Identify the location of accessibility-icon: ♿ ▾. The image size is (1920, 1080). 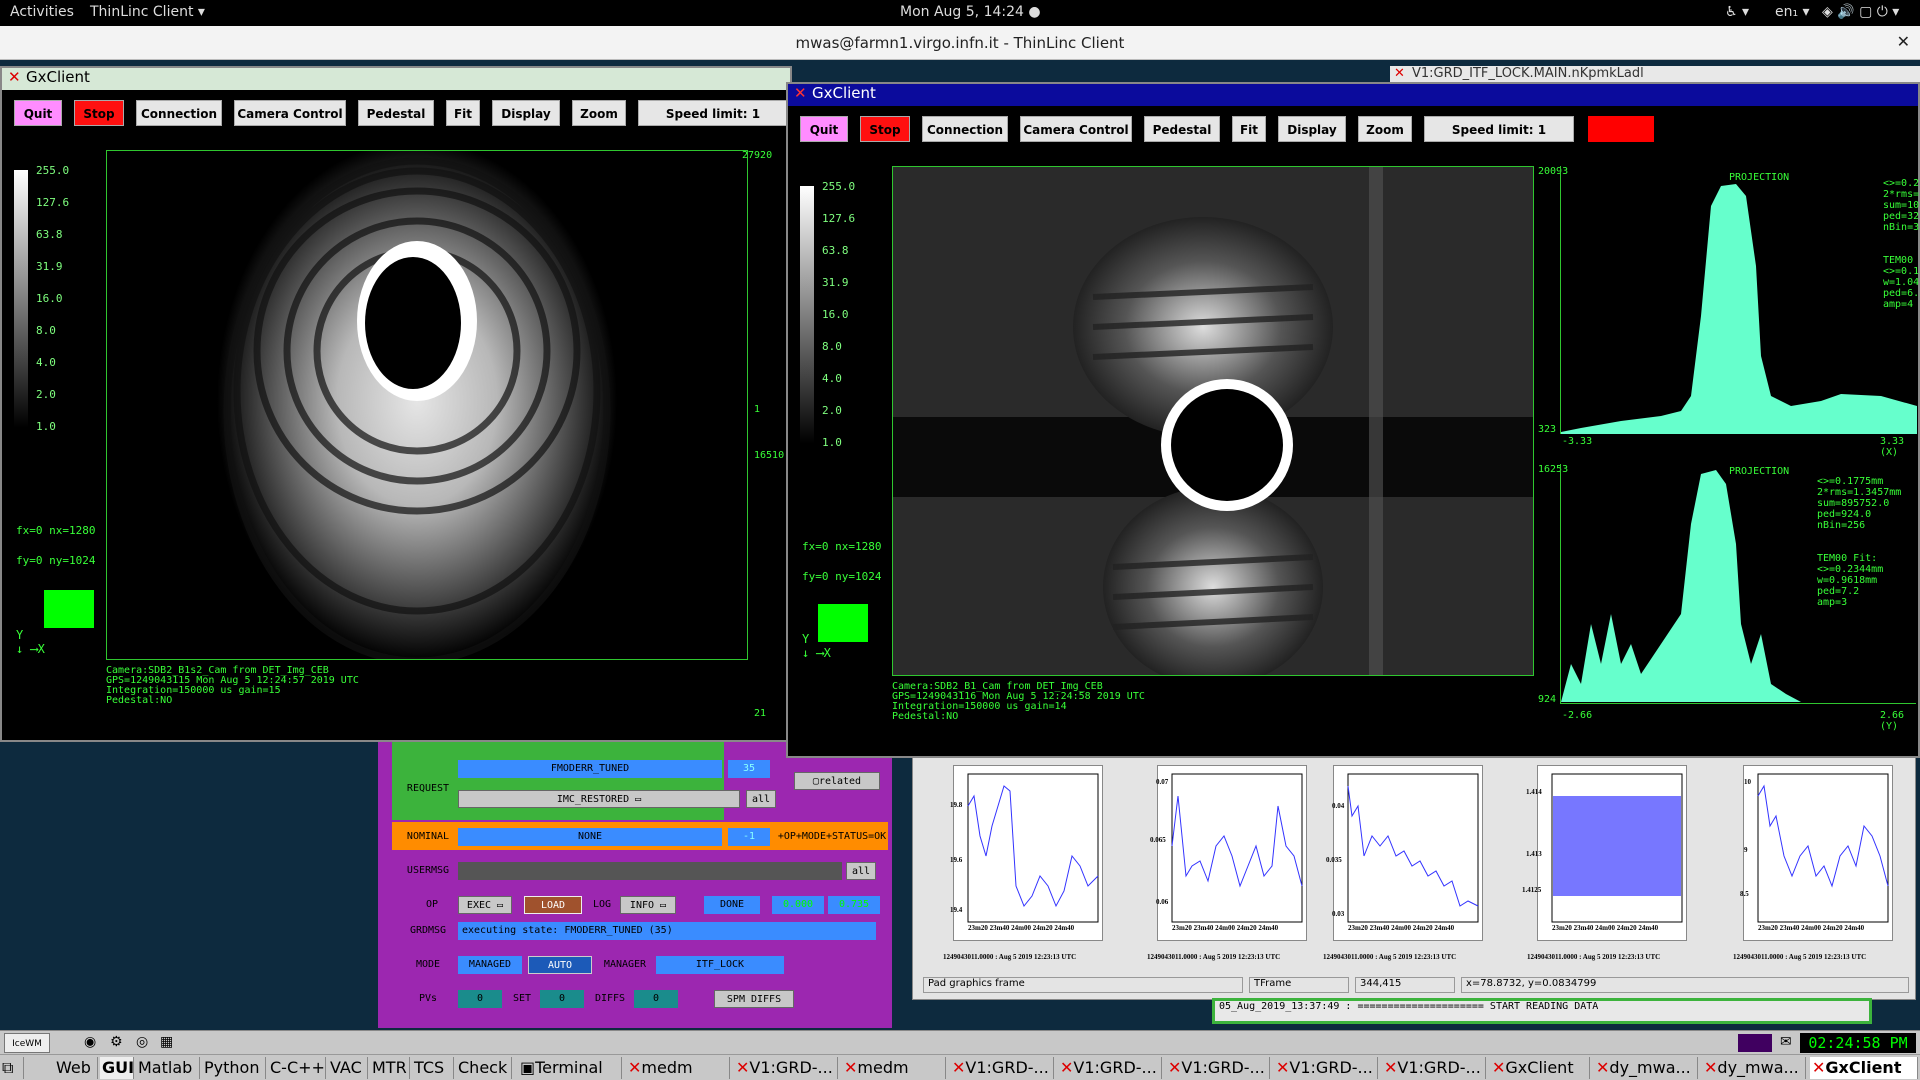
(1737, 12).